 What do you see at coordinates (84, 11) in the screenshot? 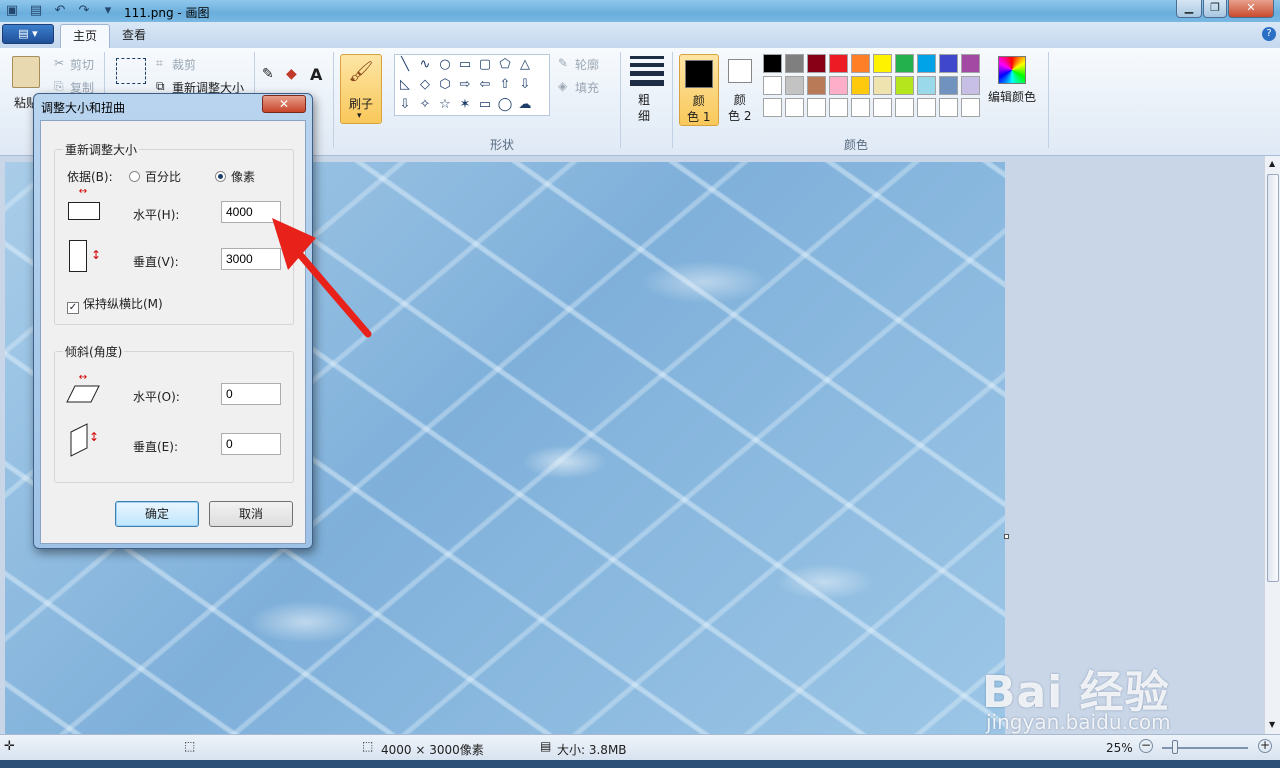
I see `redo-icon: ↷` at bounding box center [84, 11].